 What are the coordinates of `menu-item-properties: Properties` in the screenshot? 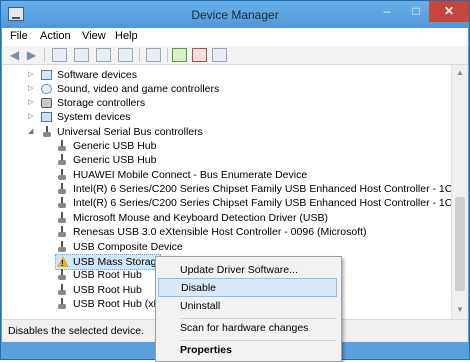 It's located at (247, 350).